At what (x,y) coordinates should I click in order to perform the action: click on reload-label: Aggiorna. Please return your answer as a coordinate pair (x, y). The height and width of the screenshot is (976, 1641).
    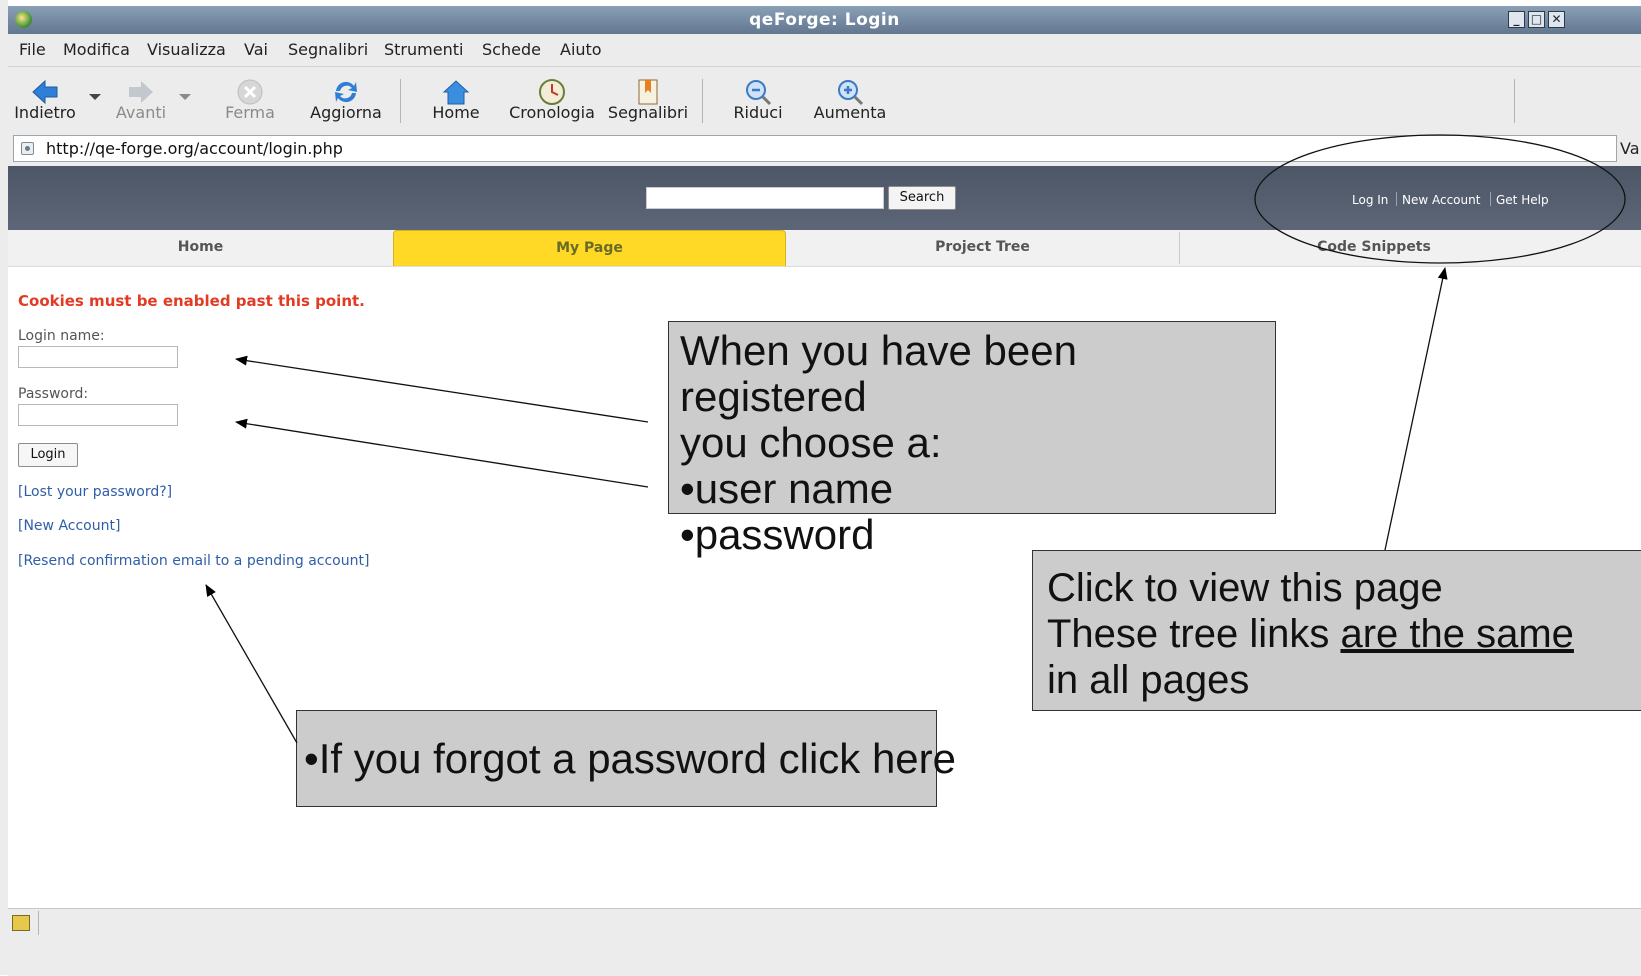
    Looking at the image, I should click on (346, 112).